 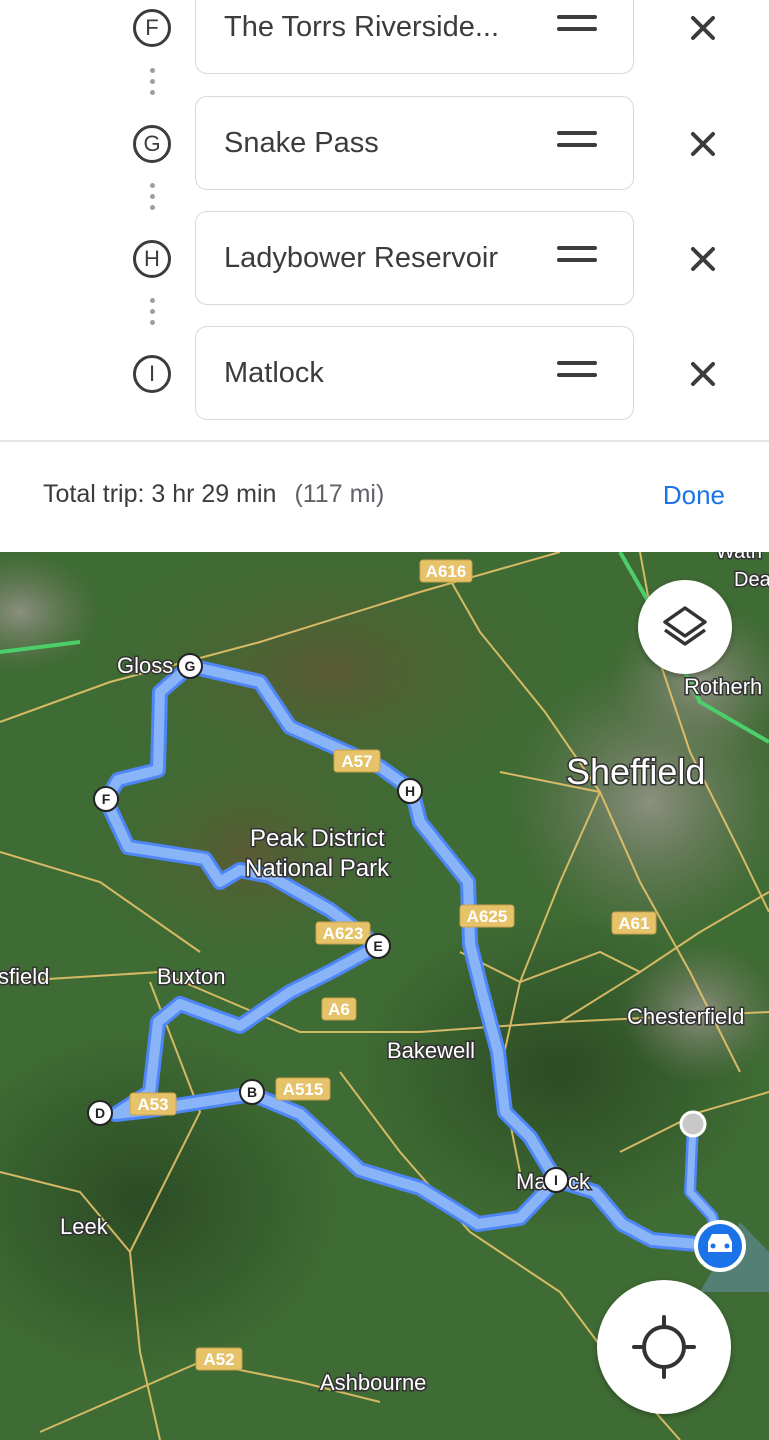 What do you see at coordinates (145, 665) in the screenshot?
I see `place-glossop: Gloss` at bounding box center [145, 665].